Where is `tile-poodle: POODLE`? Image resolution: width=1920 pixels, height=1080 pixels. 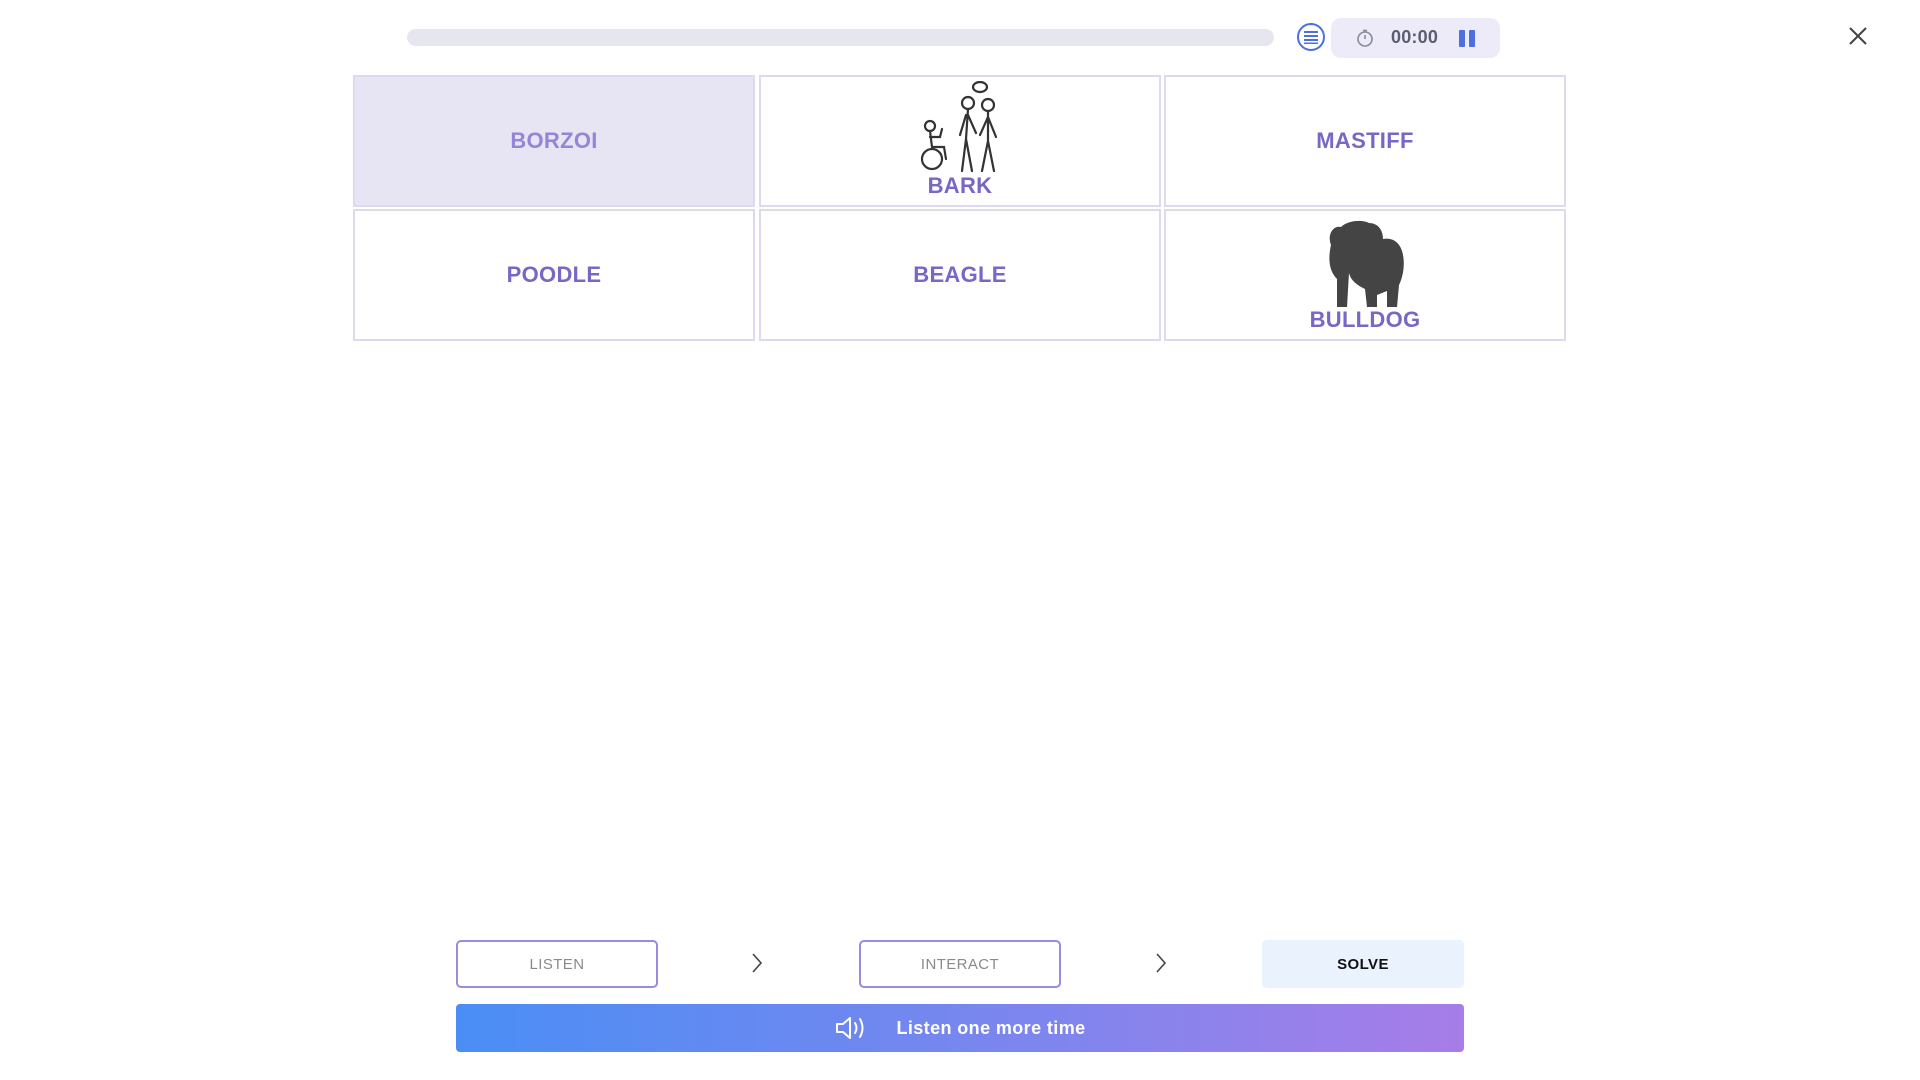
tile-poodle: POODLE is located at coordinates (554, 275).